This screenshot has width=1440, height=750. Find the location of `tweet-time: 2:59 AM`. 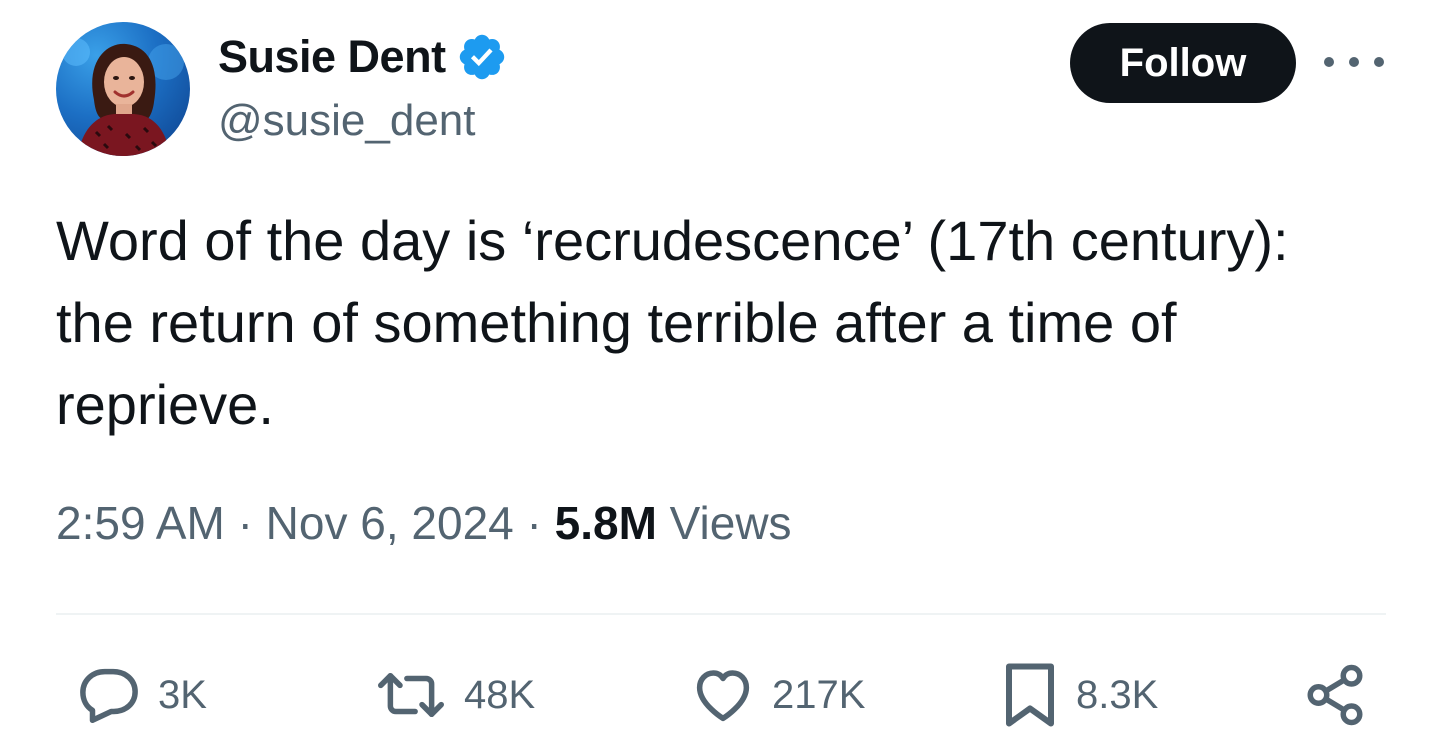

tweet-time: 2:59 AM is located at coordinates (140, 523).